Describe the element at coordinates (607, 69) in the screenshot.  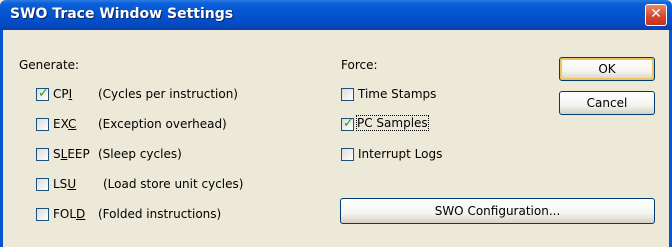
I see `ok-button: OK` at that location.